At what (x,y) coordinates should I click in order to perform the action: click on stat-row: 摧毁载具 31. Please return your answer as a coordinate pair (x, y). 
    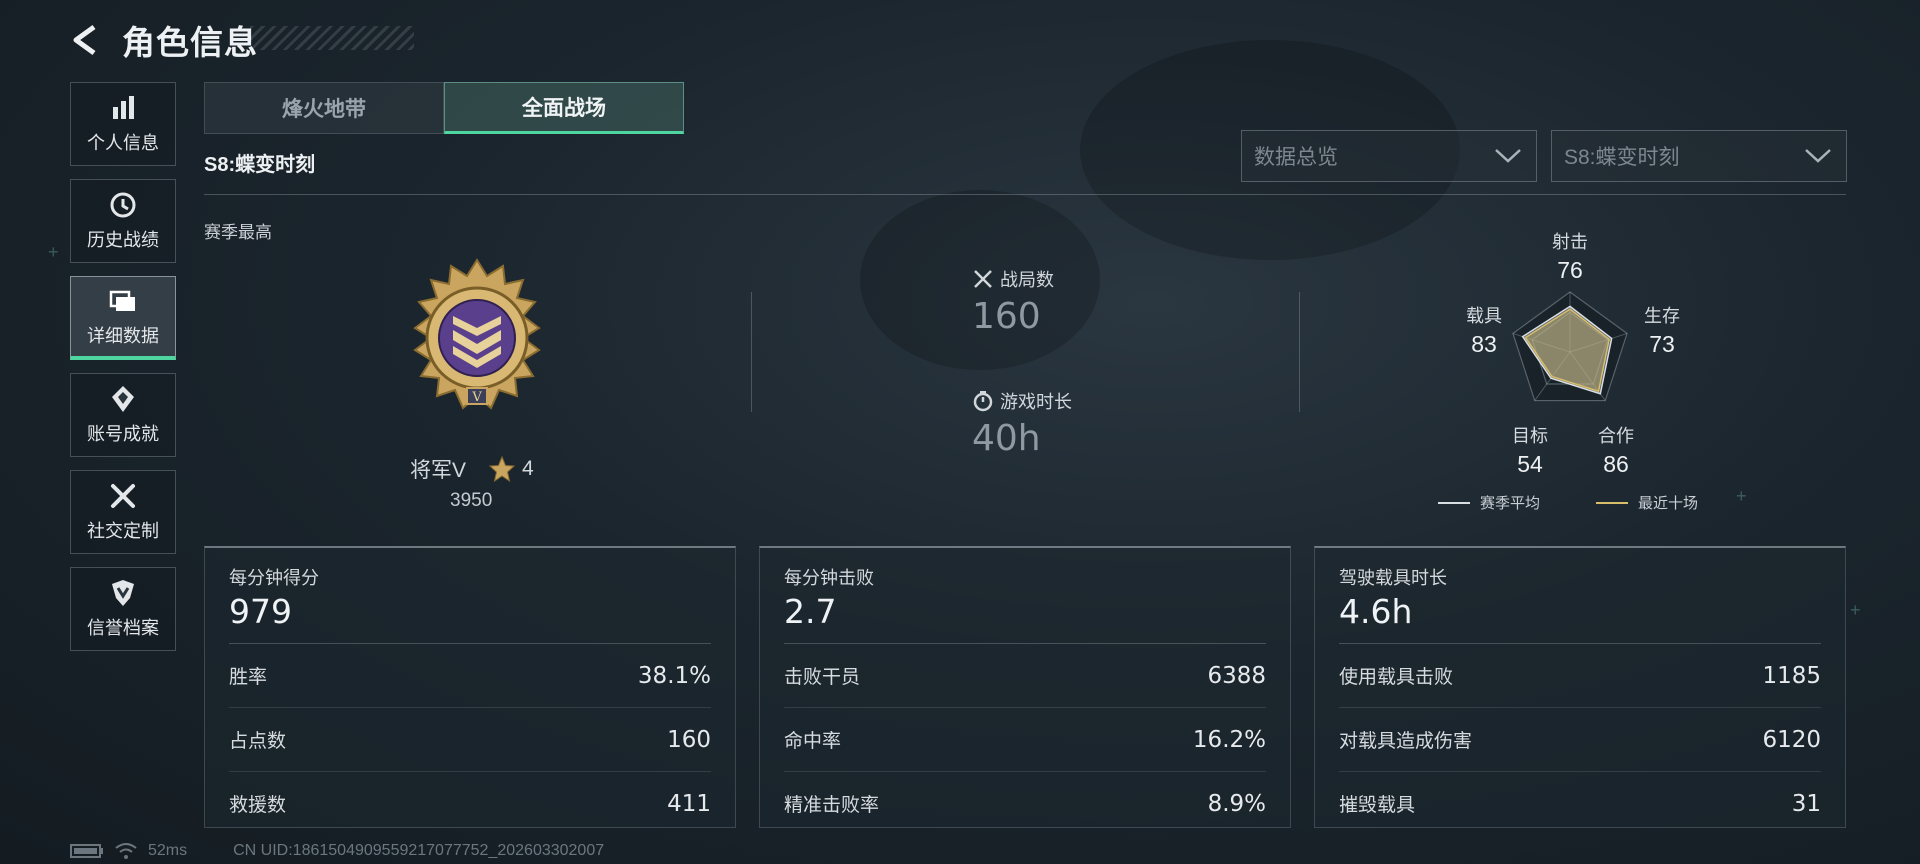
    Looking at the image, I should click on (1580, 803).